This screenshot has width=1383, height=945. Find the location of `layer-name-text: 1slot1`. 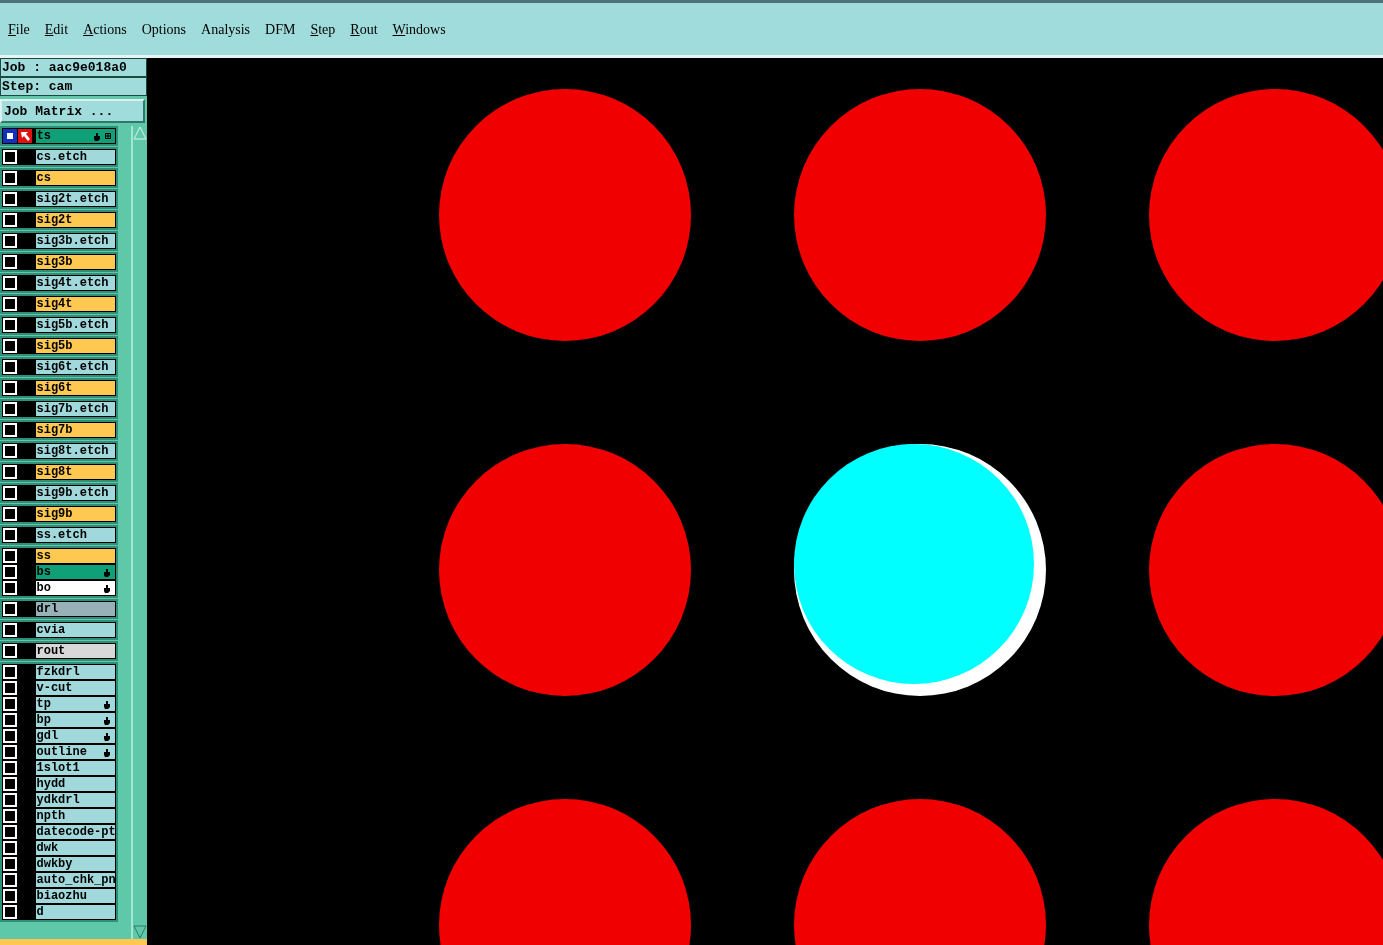

layer-name-text: 1slot1 is located at coordinates (58, 768).